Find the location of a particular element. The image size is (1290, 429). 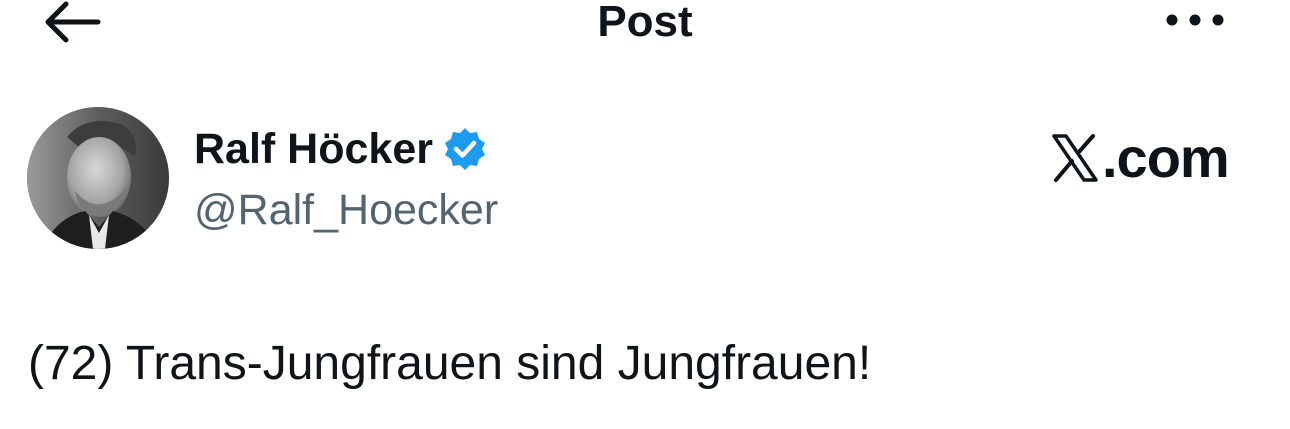

more-dots-icon is located at coordinates (1195, 20).